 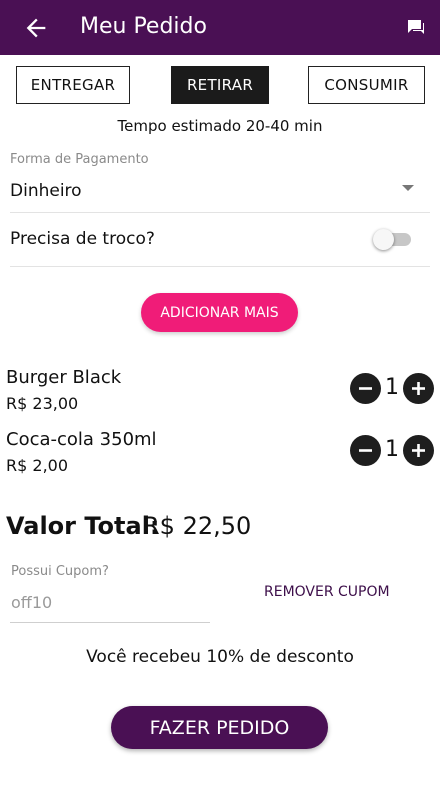 What do you see at coordinates (408, 188) in the screenshot?
I see `chevron-down-icon` at bounding box center [408, 188].